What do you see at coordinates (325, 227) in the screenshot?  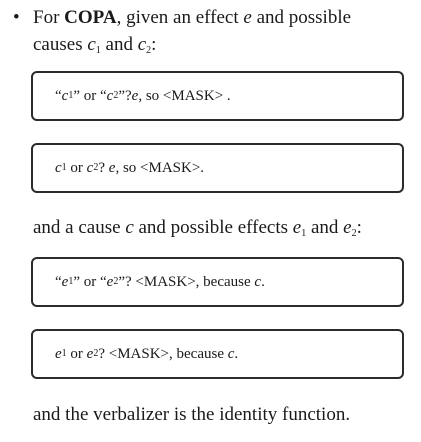 I see `body-text: and` at bounding box center [325, 227].